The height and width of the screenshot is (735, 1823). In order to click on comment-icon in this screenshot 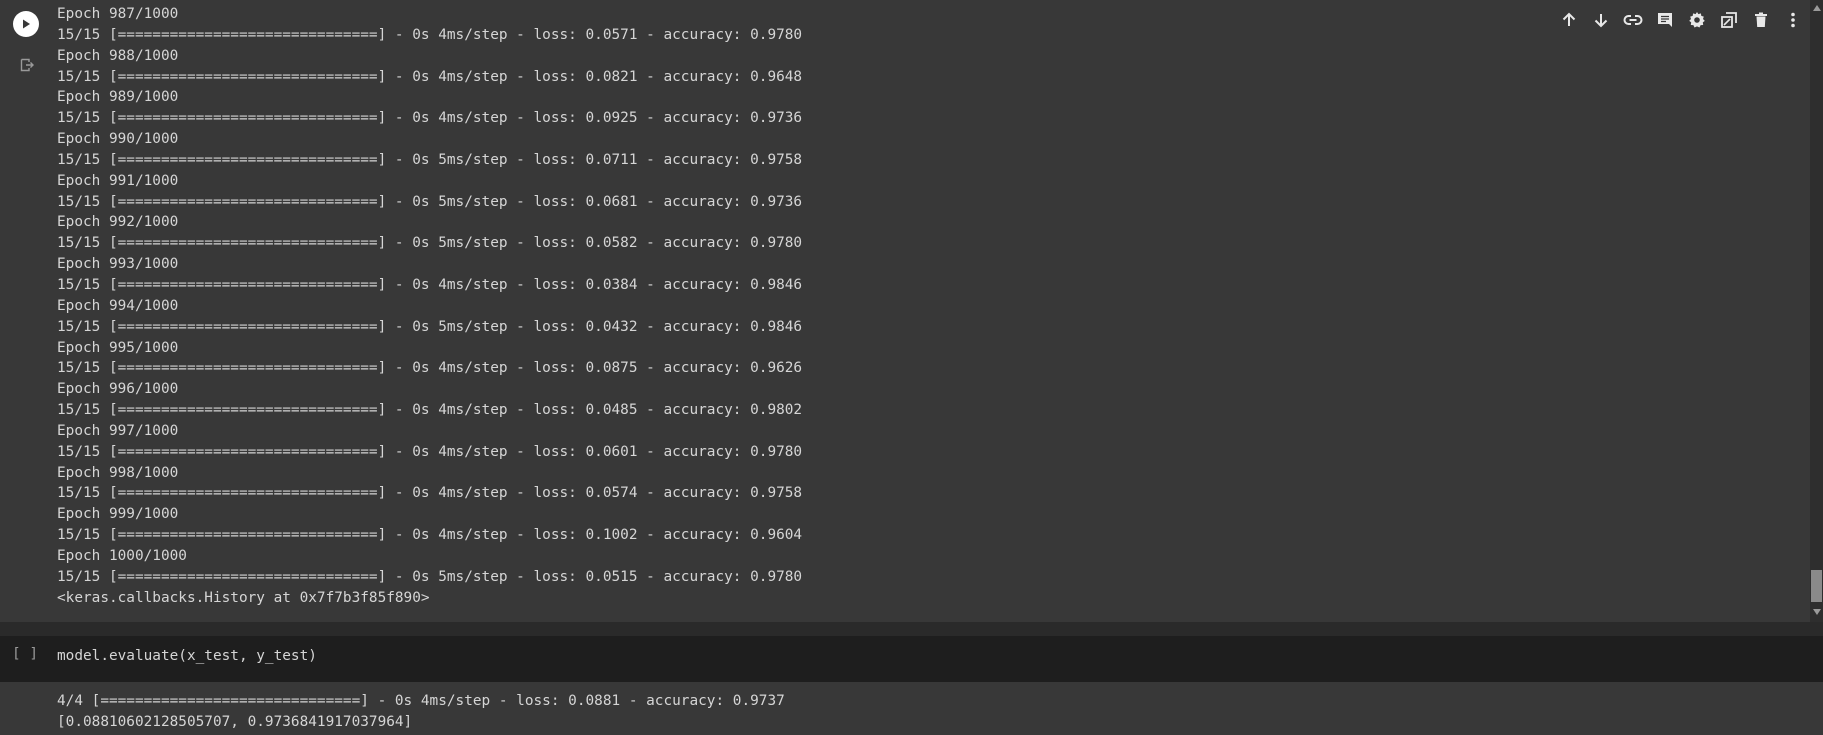, I will do `click(1665, 20)`.